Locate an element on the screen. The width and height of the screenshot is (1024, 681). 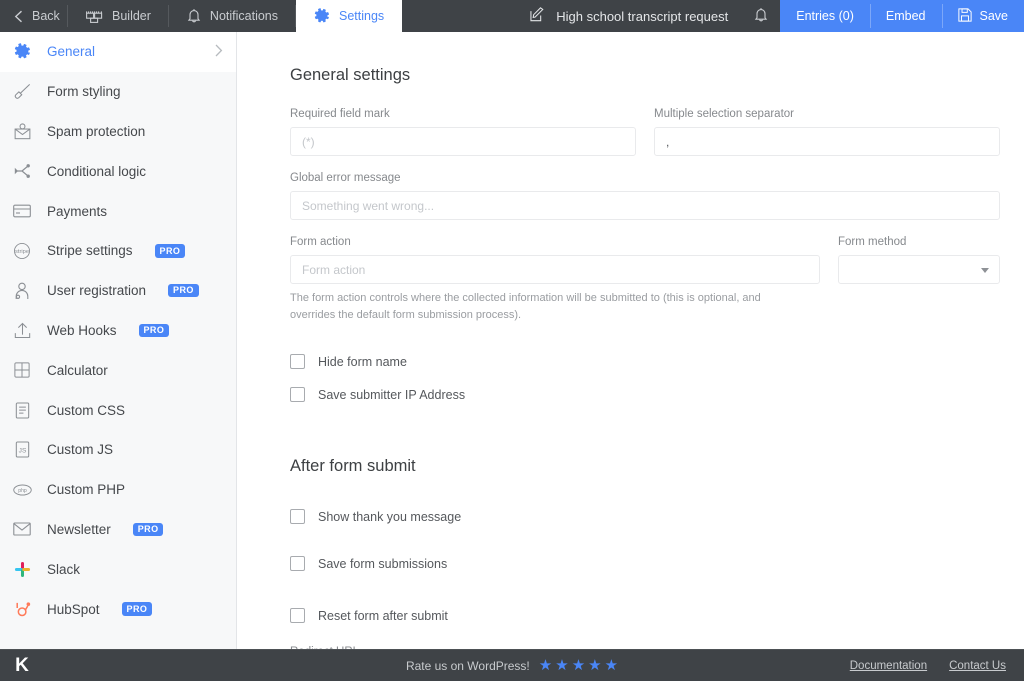
multiple-selection-separator-label: Multiple selection separator is located at coordinates (724, 114).